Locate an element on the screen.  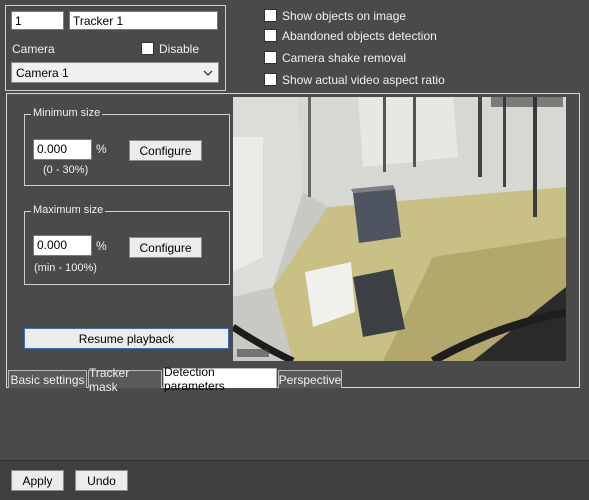
undo-button: Undo is located at coordinates (101, 480).